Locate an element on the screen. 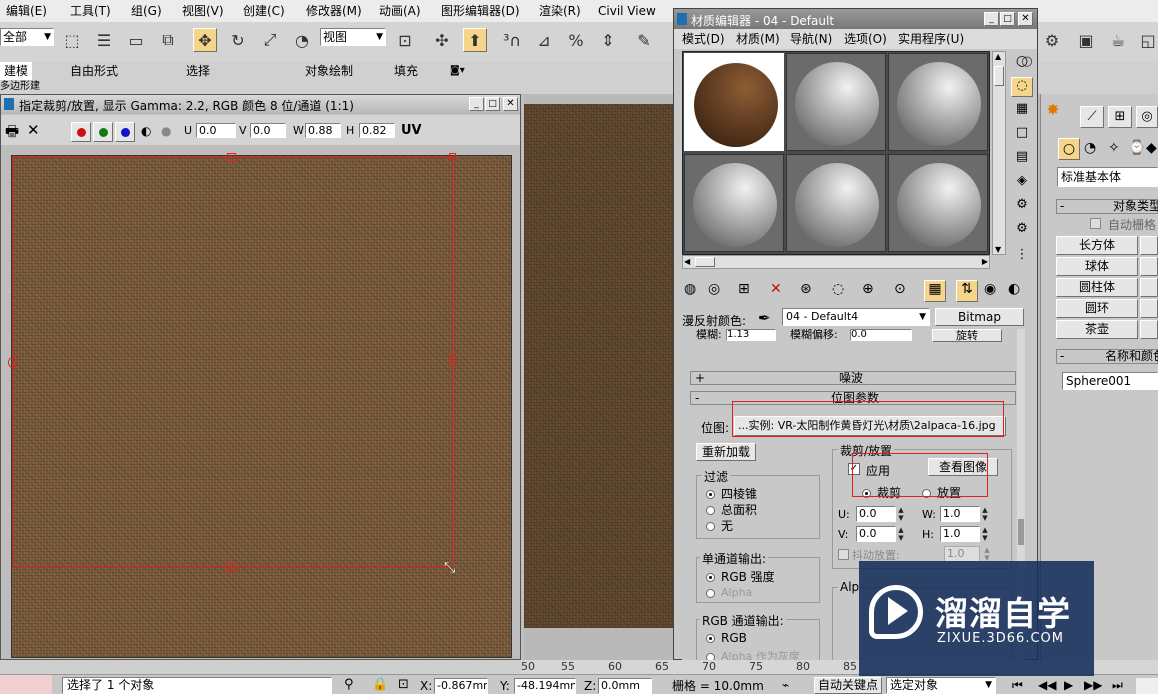 The height and width of the screenshot is (694, 1158). menu-material: 材质(M) is located at coordinates (758, 39).